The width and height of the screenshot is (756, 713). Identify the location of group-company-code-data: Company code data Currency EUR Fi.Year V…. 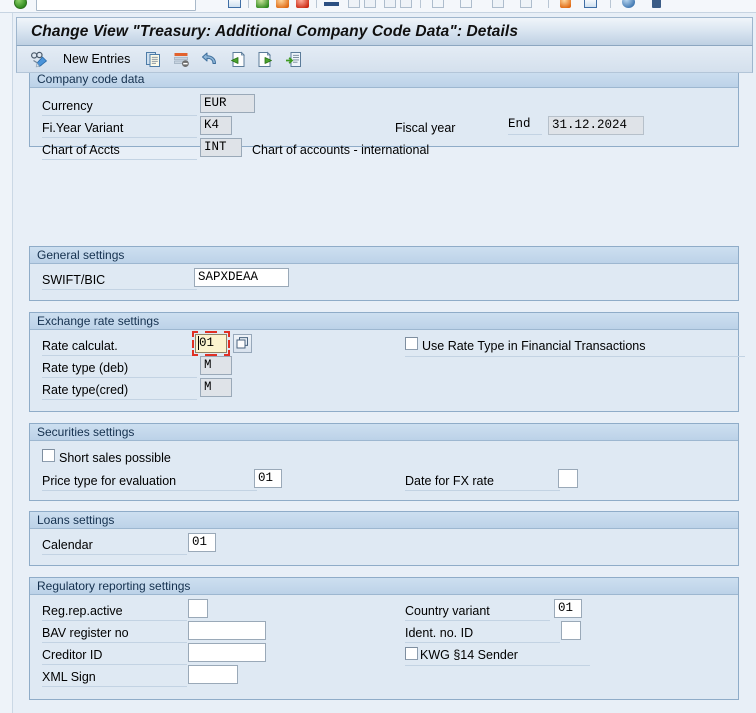
(384, 116).